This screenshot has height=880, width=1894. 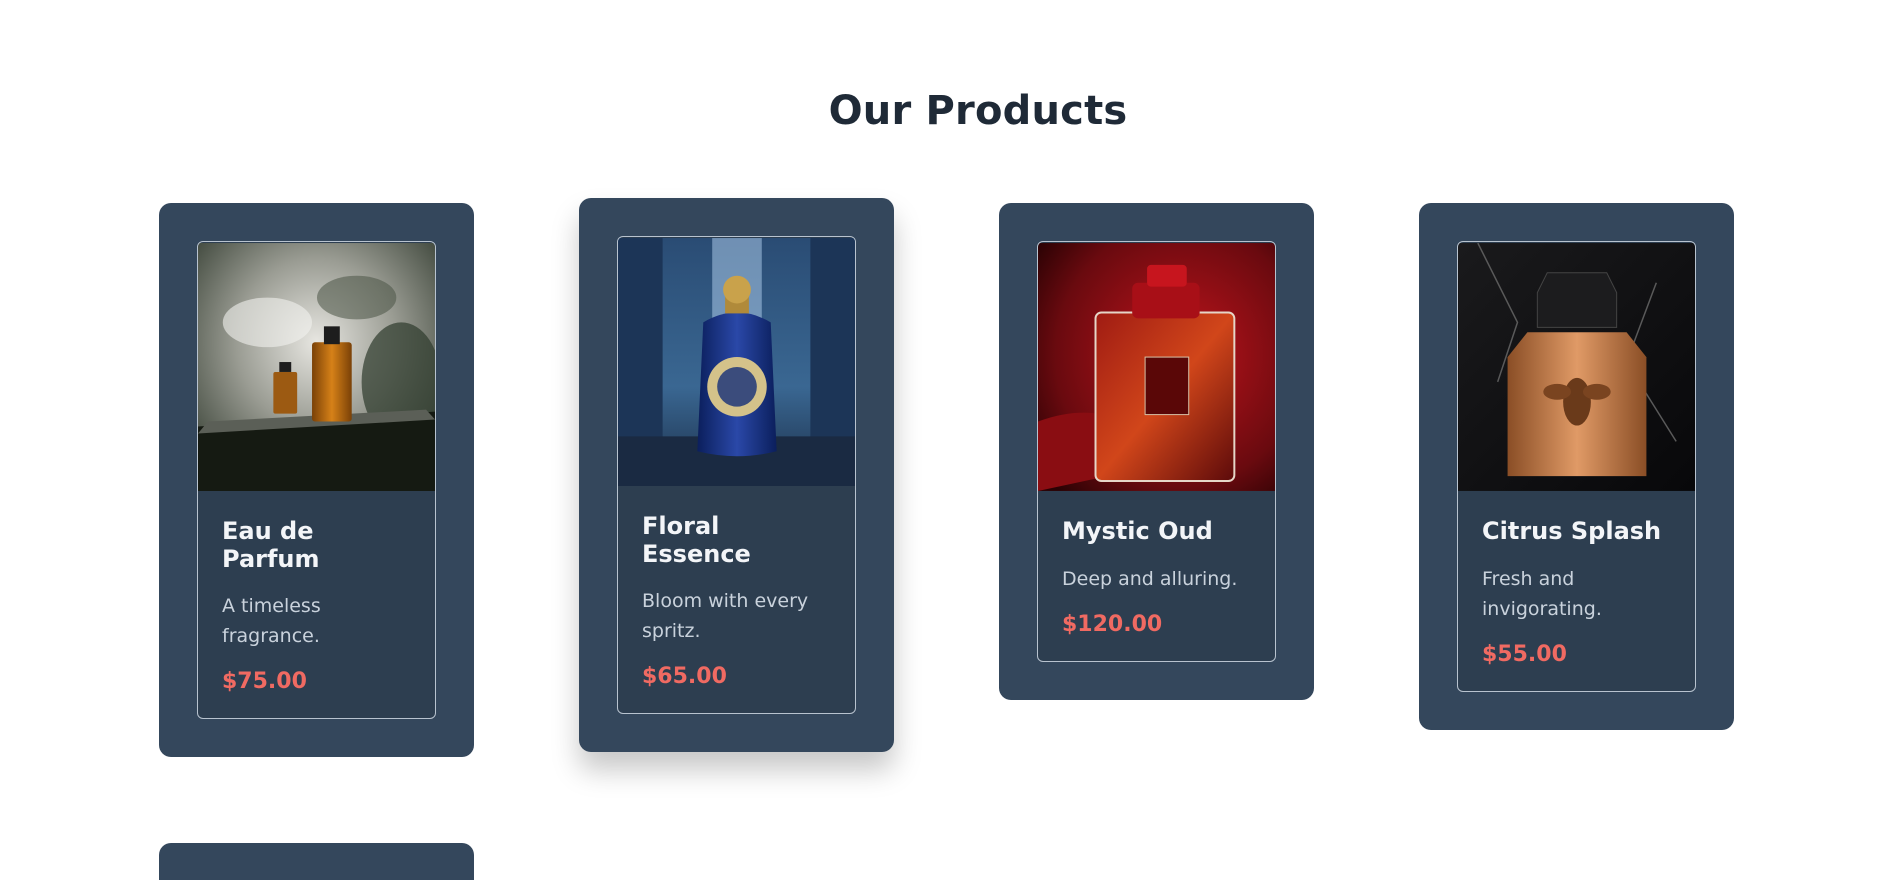 I want to click on product-card-mystic-oud: Mystic Oud Deep and alluring. $120.00, so click(x=1156, y=451).